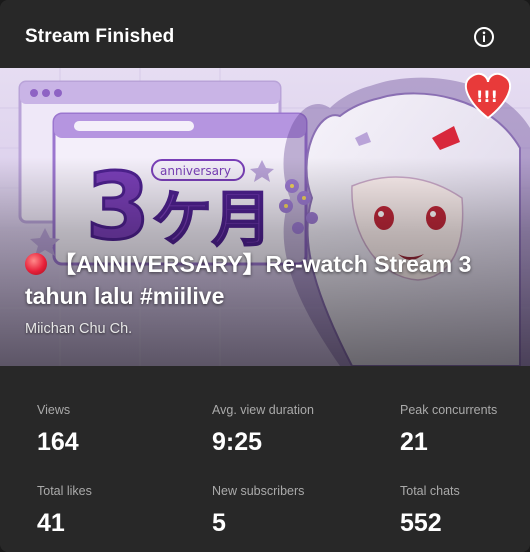 The height and width of the screenshot is (552, 530). What do you see at coordinates (58, 442) in the screenshot?
I see `stat-value: 164` at bounding box center [58, 442].